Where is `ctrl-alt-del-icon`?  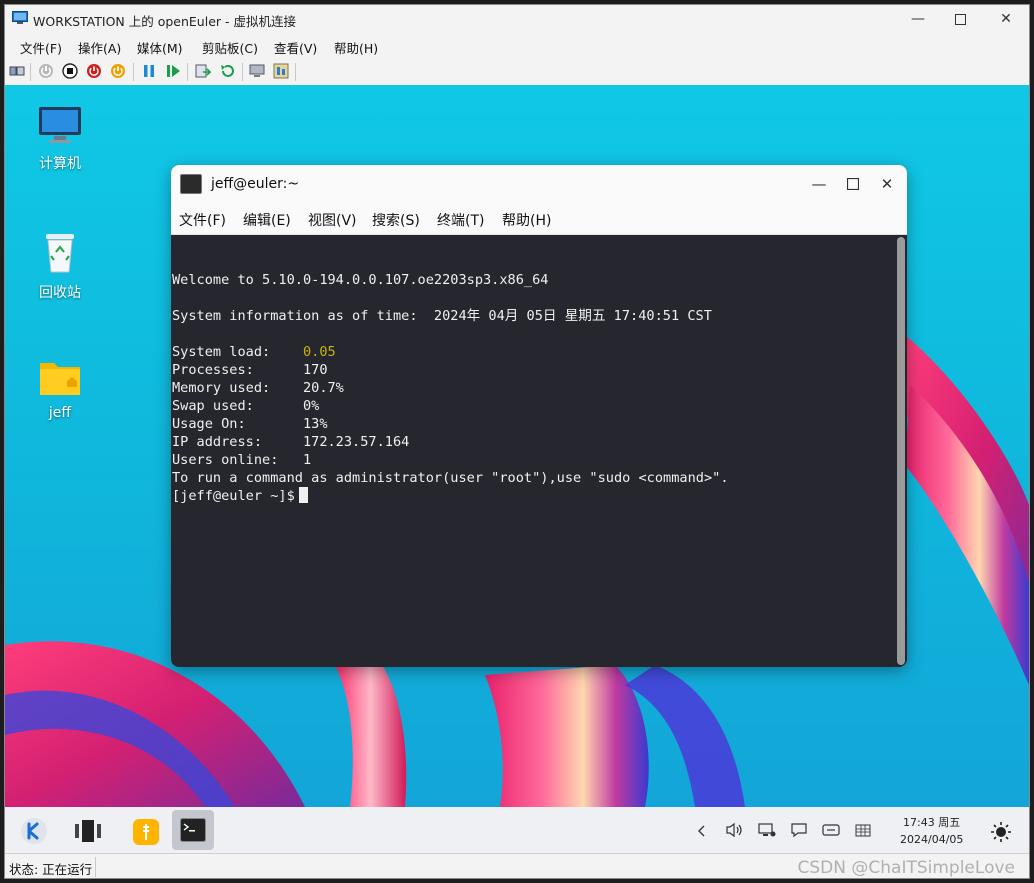
ctrl-alt-del-icon is located at coordinates (17, 71).